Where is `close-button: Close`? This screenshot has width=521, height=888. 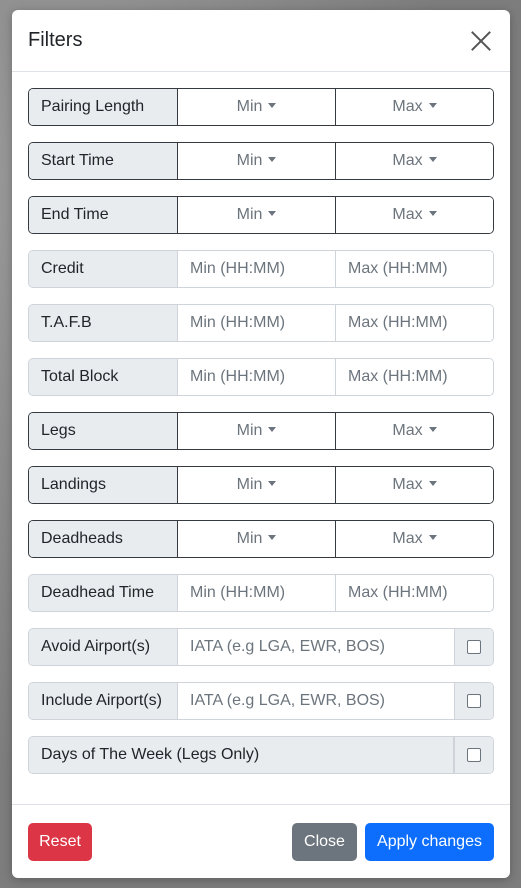
close-button: Close is located at coordinates (324, 841).